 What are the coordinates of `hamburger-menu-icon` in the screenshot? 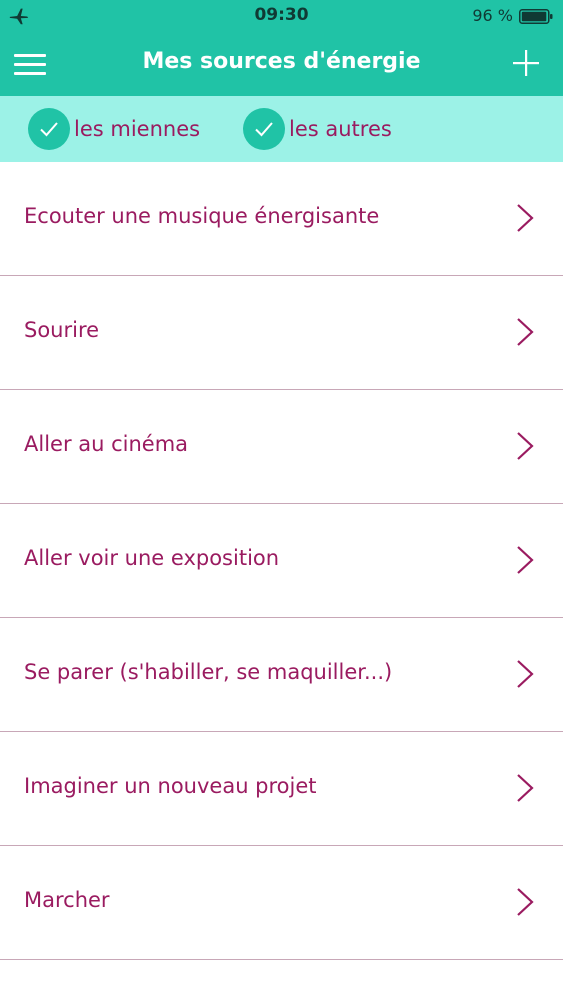 It's located at (30, 64).